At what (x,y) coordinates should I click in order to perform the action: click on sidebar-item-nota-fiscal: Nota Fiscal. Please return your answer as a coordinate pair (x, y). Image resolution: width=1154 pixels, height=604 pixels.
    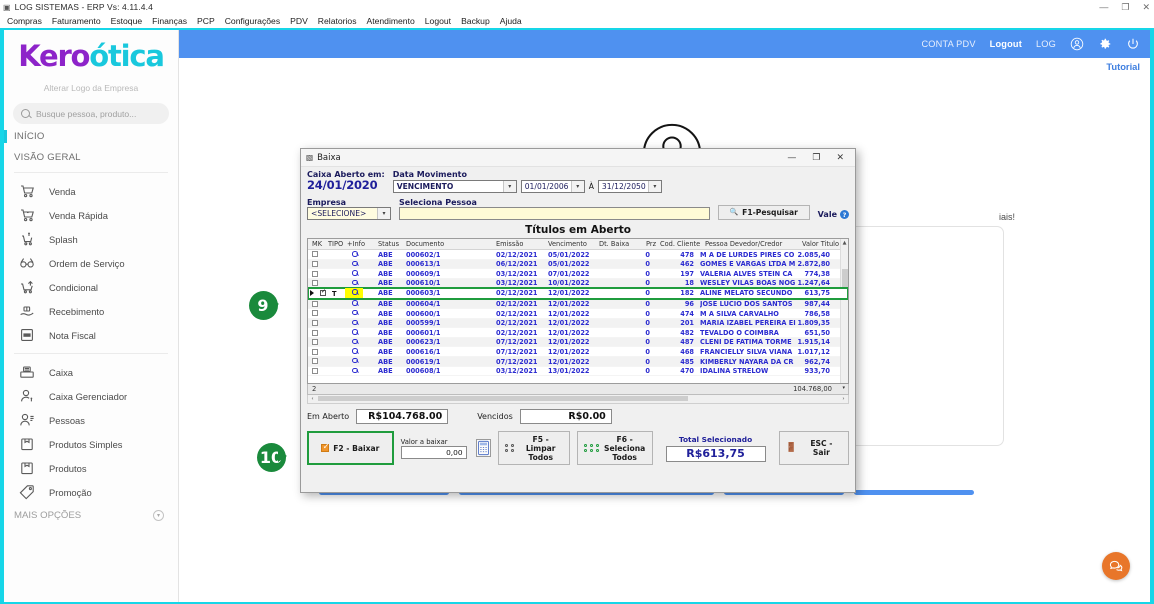
    Looking at the image, I should click on (91, 335).